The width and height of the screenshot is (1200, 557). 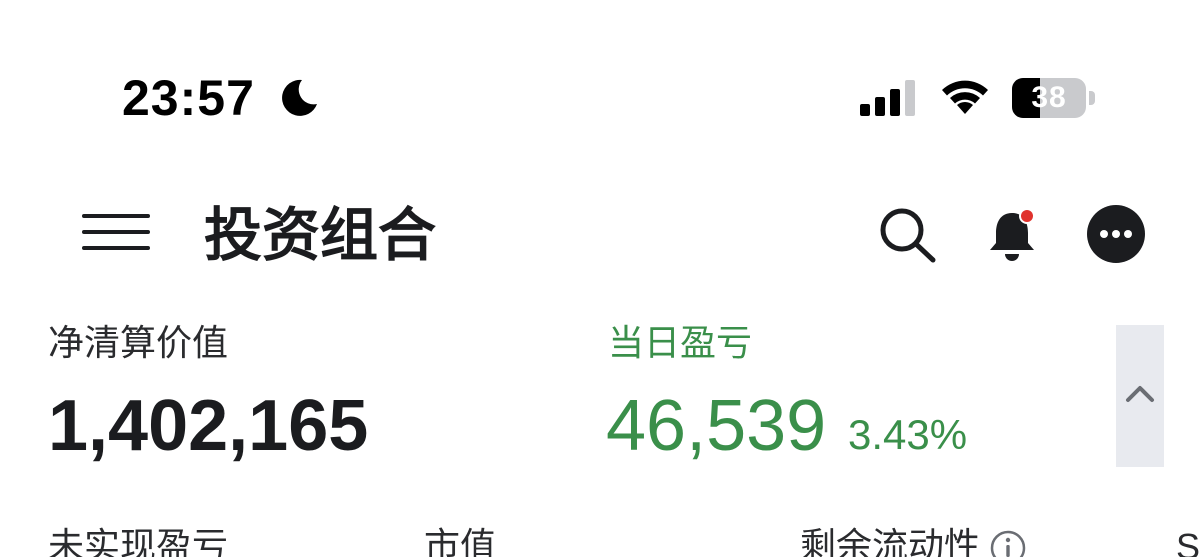 What do you see at coordinates (1014, 235) in the screenshot?
I see `bell-icon` at bounding box center [1014, 235].